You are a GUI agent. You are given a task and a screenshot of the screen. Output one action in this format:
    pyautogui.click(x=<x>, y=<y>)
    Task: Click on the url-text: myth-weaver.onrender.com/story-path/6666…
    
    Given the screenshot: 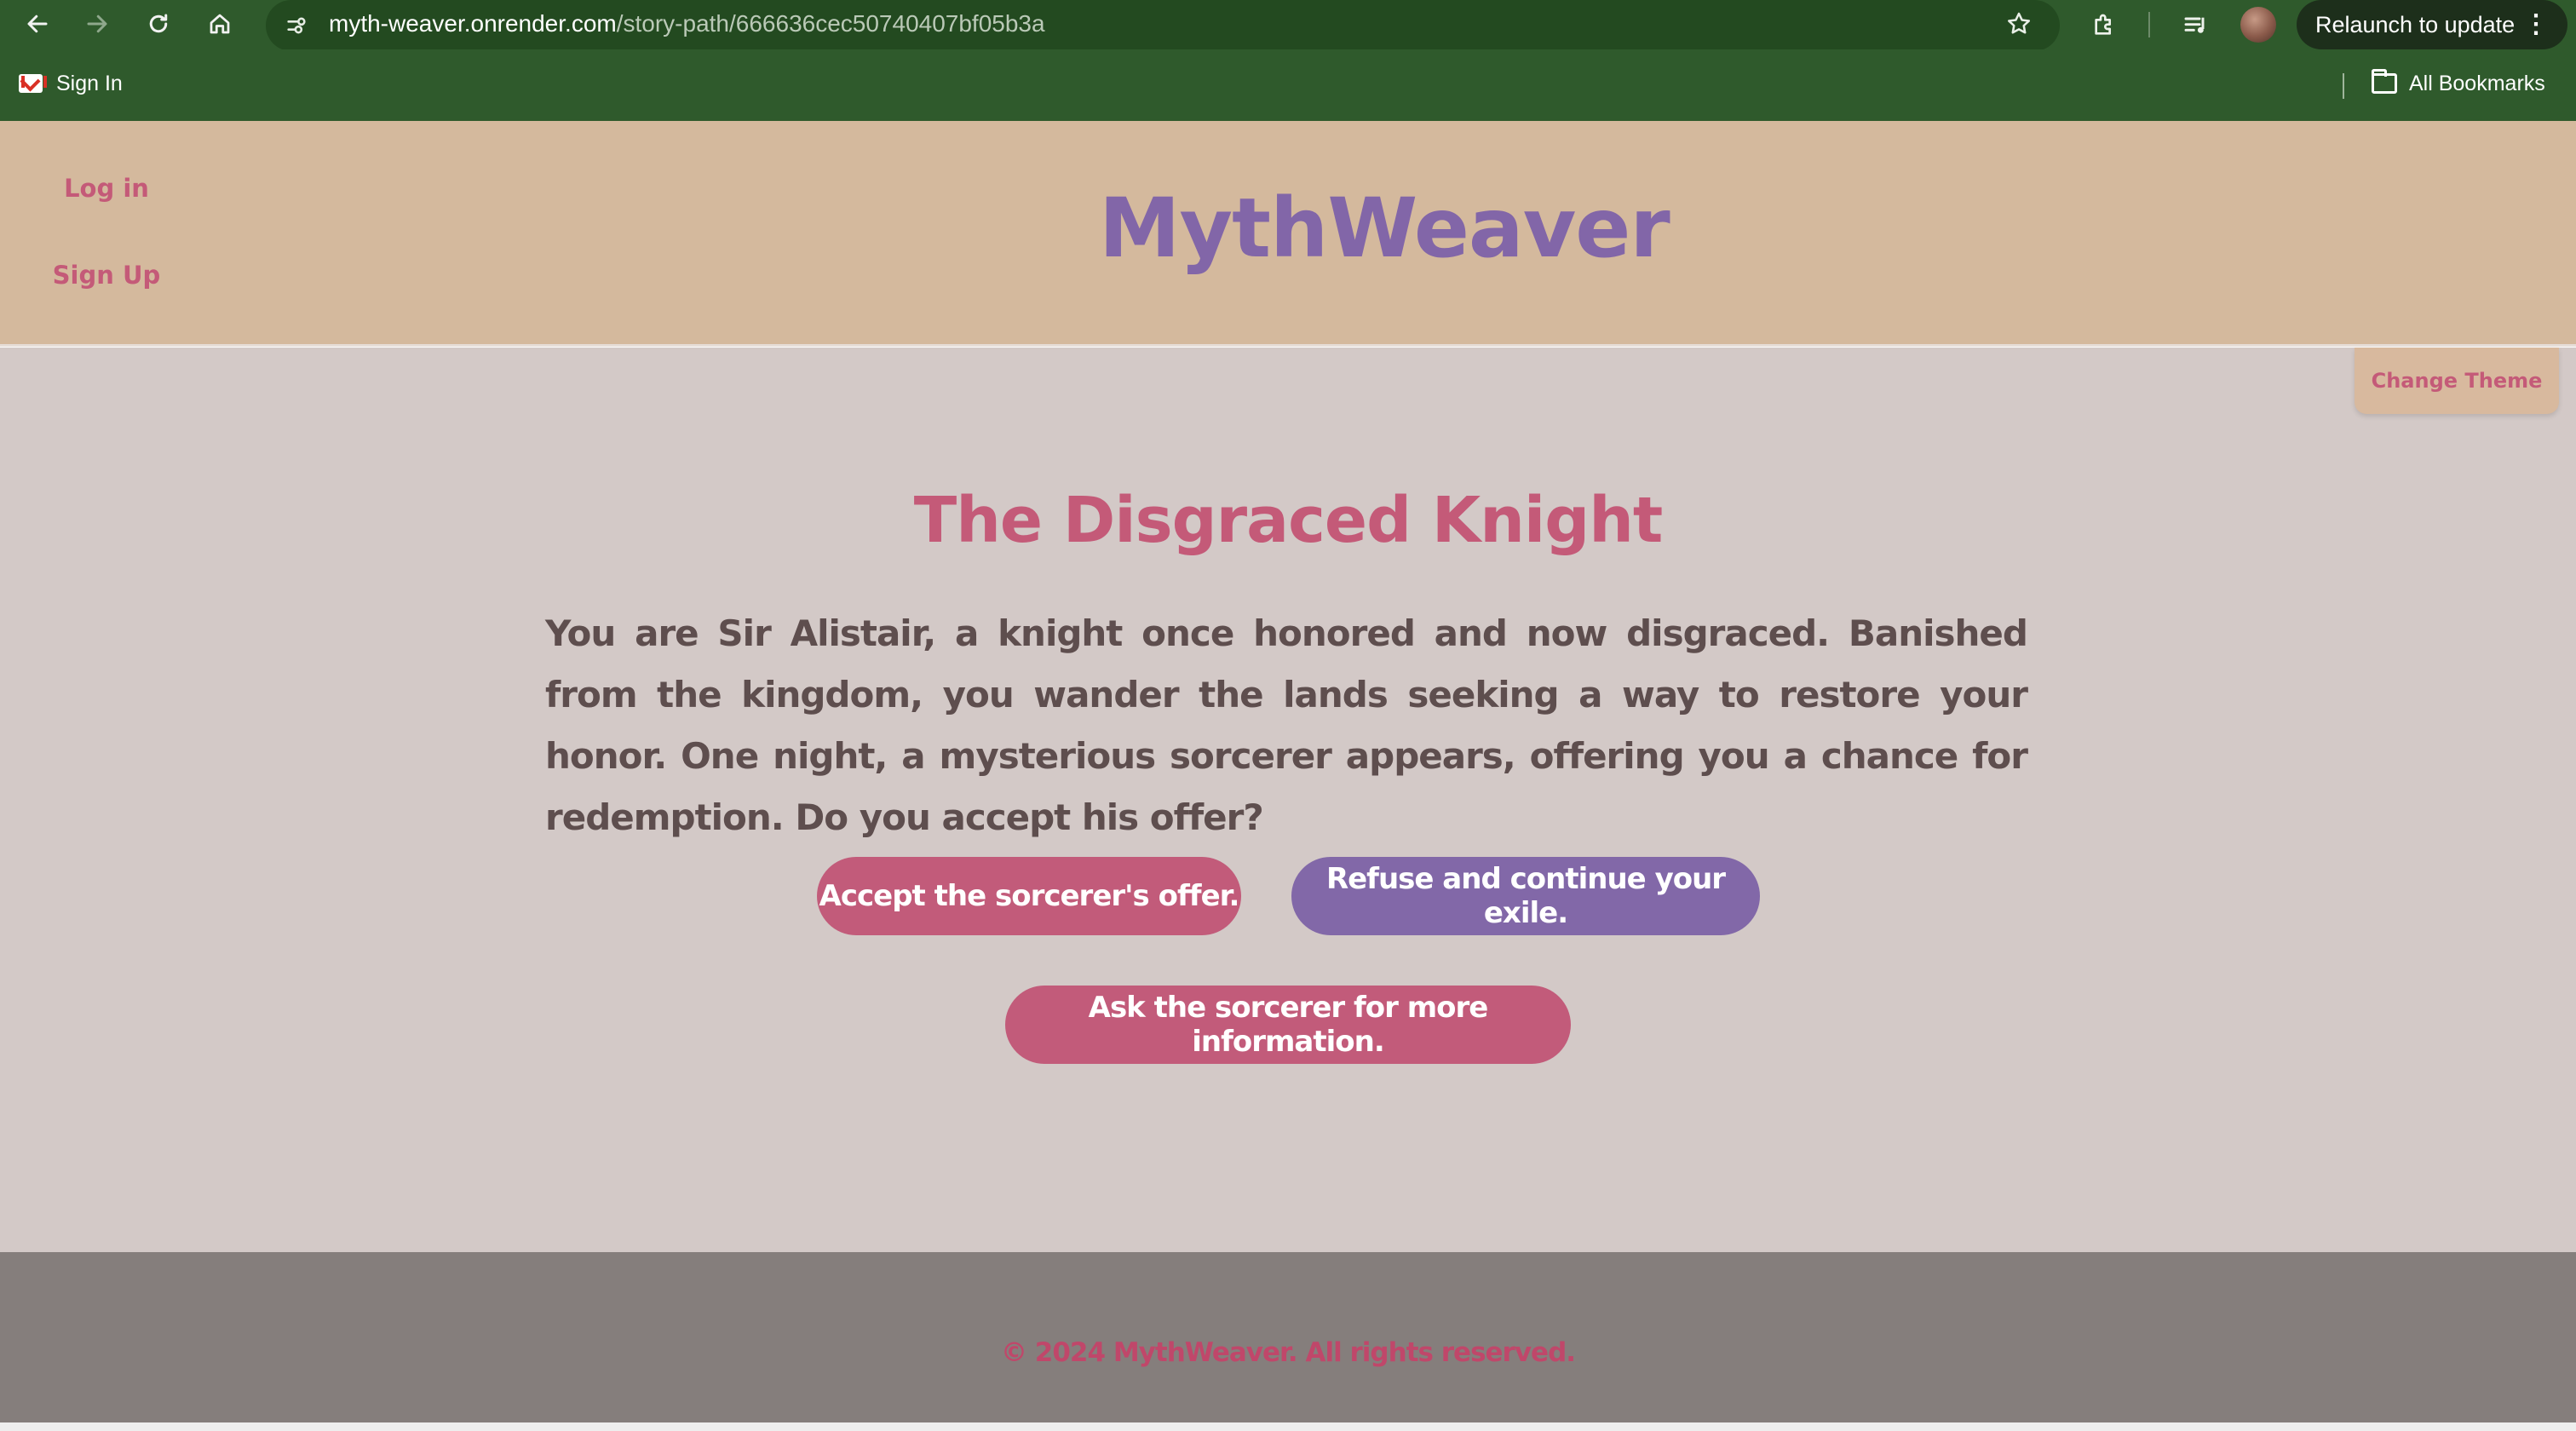 What is the action you would take?
    pyautogui.click(x=687, y=24)
    